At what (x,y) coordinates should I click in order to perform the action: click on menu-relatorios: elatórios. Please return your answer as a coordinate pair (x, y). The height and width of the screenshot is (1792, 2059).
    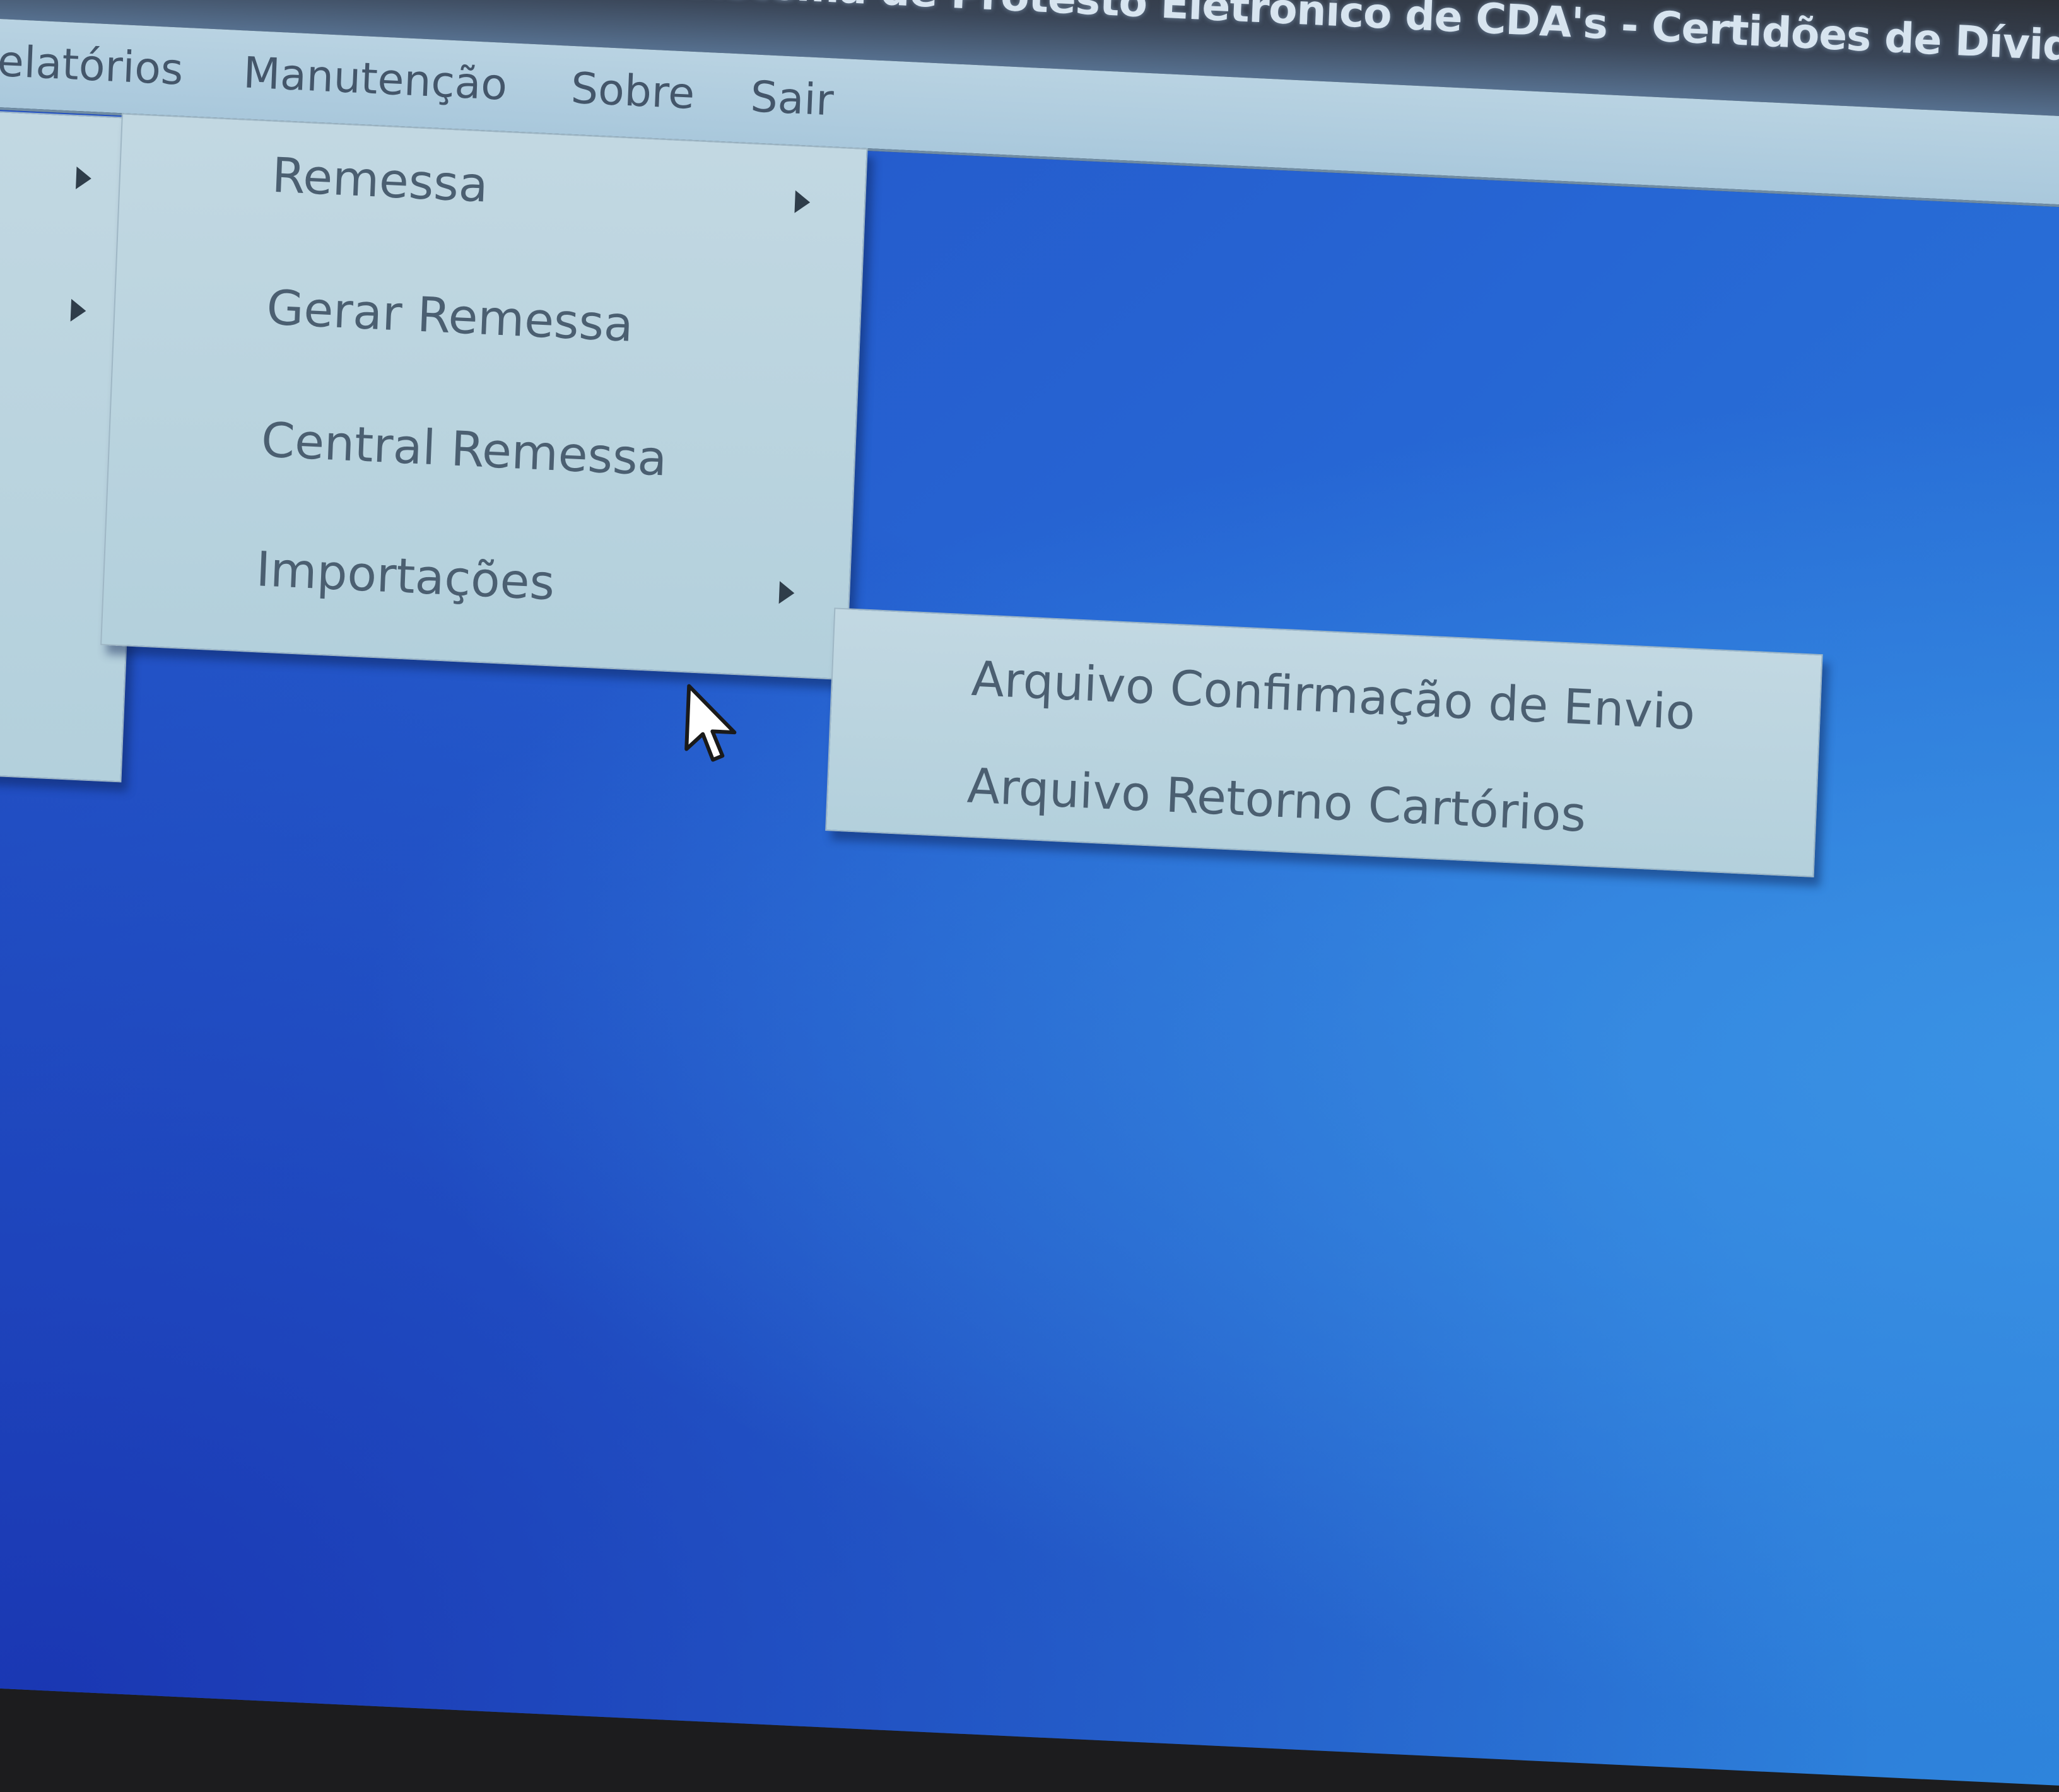
    Looking at the image, I should click on (92, 66).